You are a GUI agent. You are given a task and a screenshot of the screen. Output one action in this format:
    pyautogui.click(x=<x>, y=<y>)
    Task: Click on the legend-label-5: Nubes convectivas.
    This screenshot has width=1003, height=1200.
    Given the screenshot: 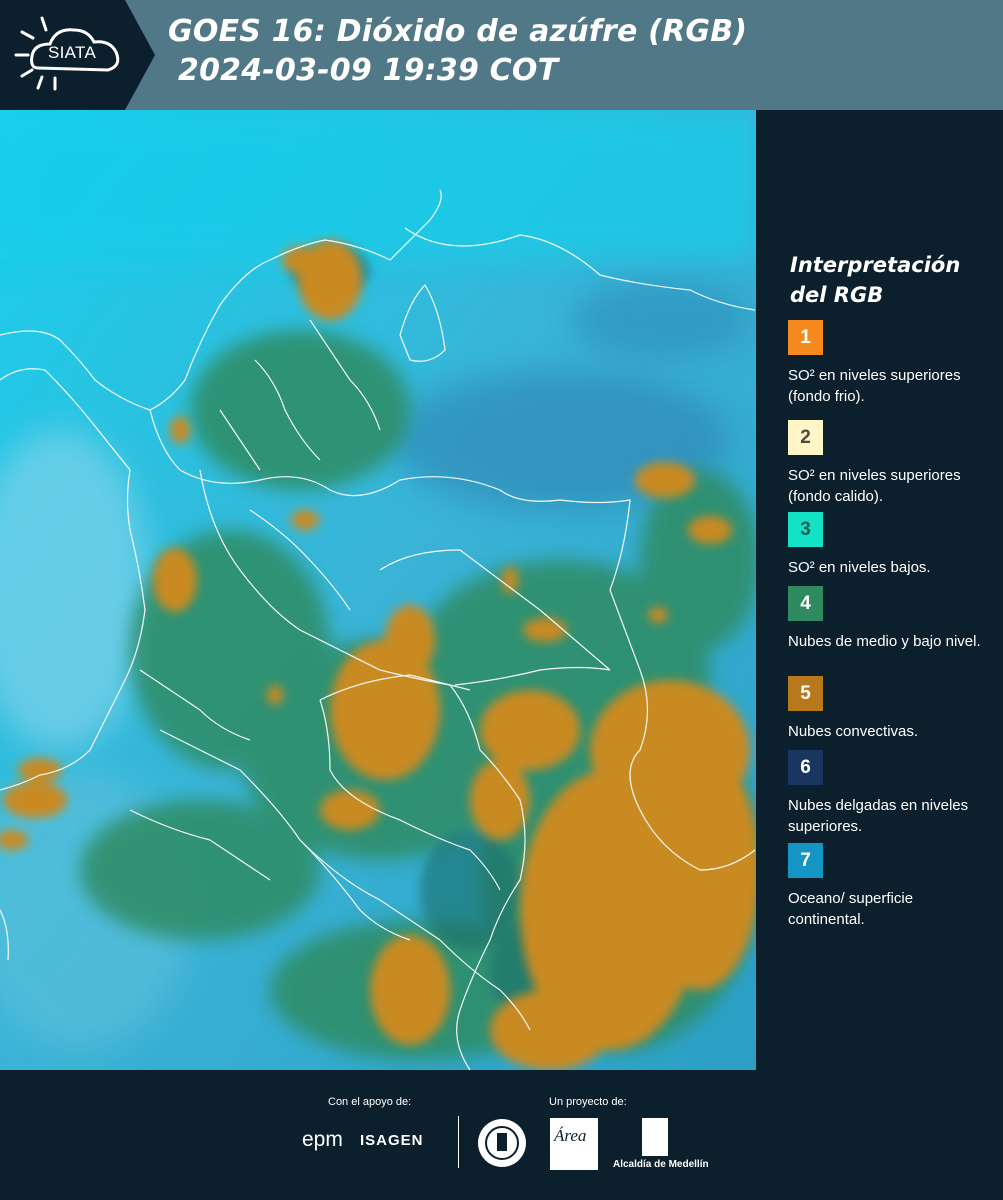 What is the action you would take?
    pyautogui.click(x=853, y=731)
    